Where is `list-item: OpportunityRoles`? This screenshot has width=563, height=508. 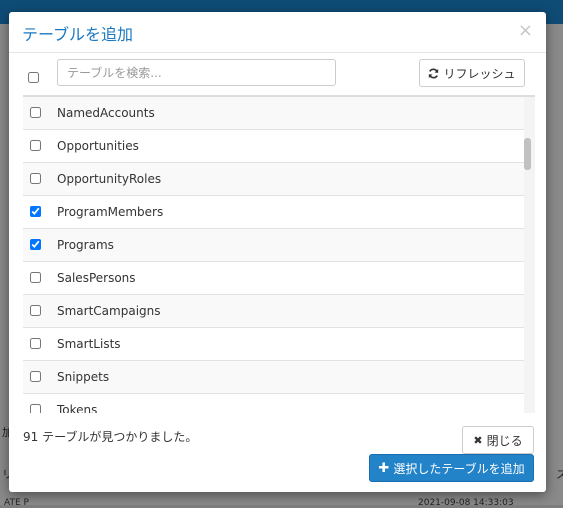
list-item: OpportunityRoles is located at coordinates (273, 179).